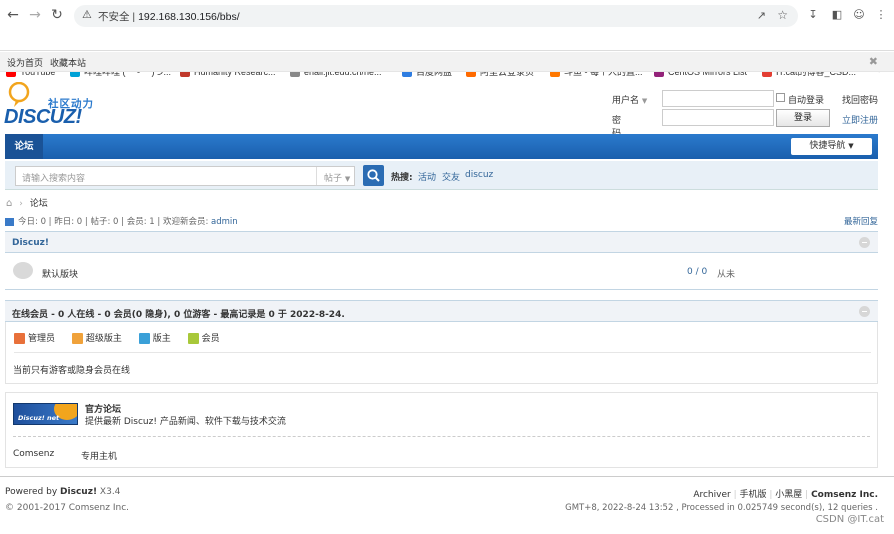  I want to click on collapse-icon: ✖, so click(873, 61).